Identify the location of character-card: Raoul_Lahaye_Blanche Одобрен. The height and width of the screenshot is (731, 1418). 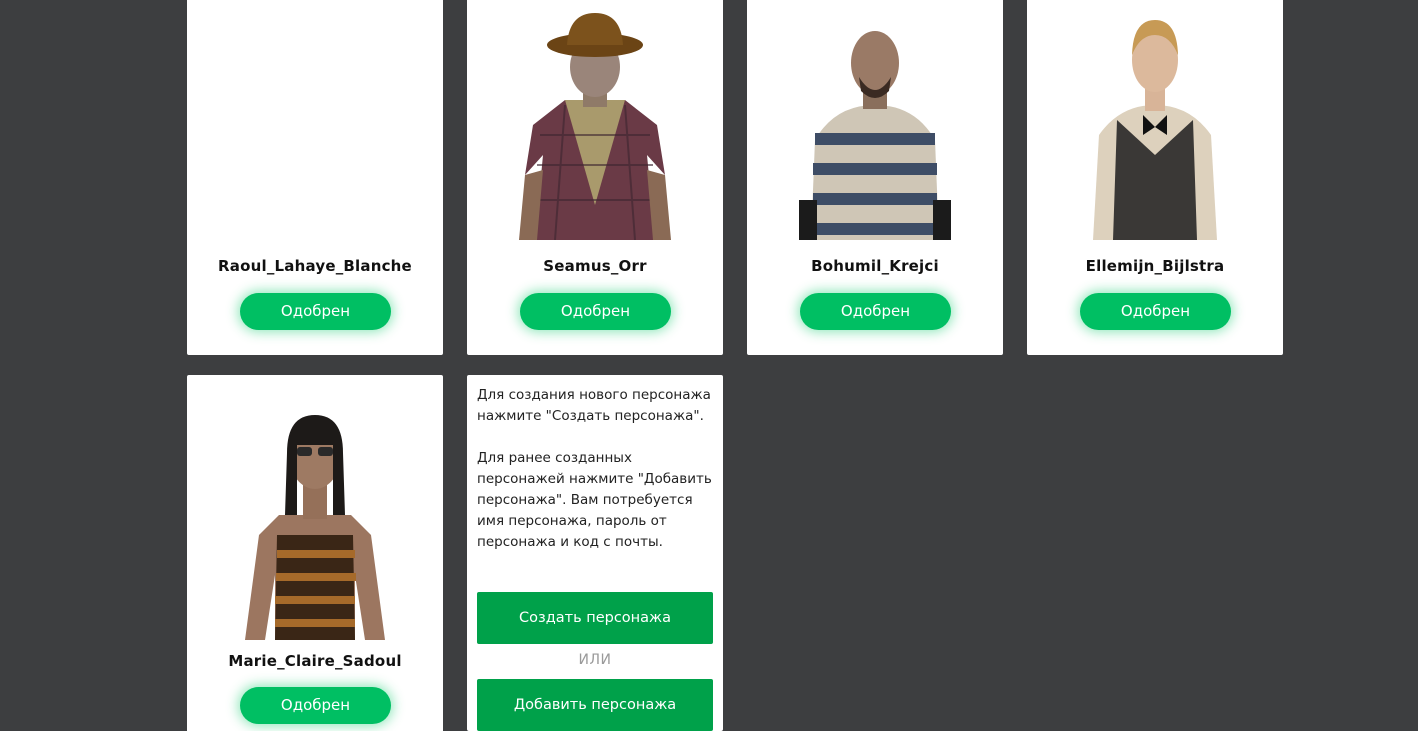
(315, 177).